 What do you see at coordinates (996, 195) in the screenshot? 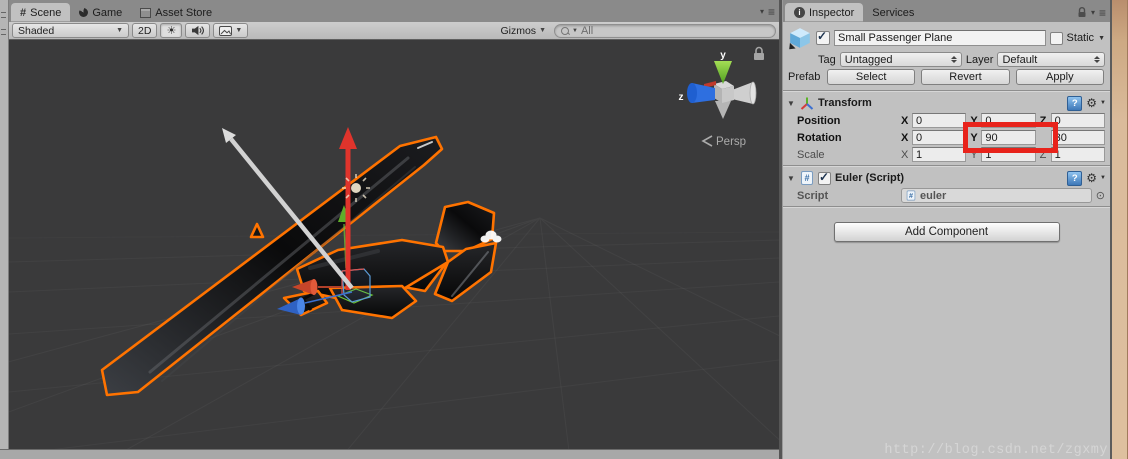
I see `script-object-field: # euler` at bounding box center [996, 195].